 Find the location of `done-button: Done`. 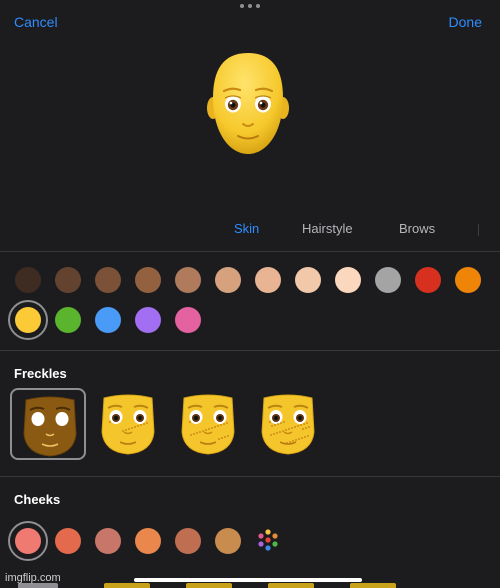

done-button: Done is located at coordinates (465, 22).